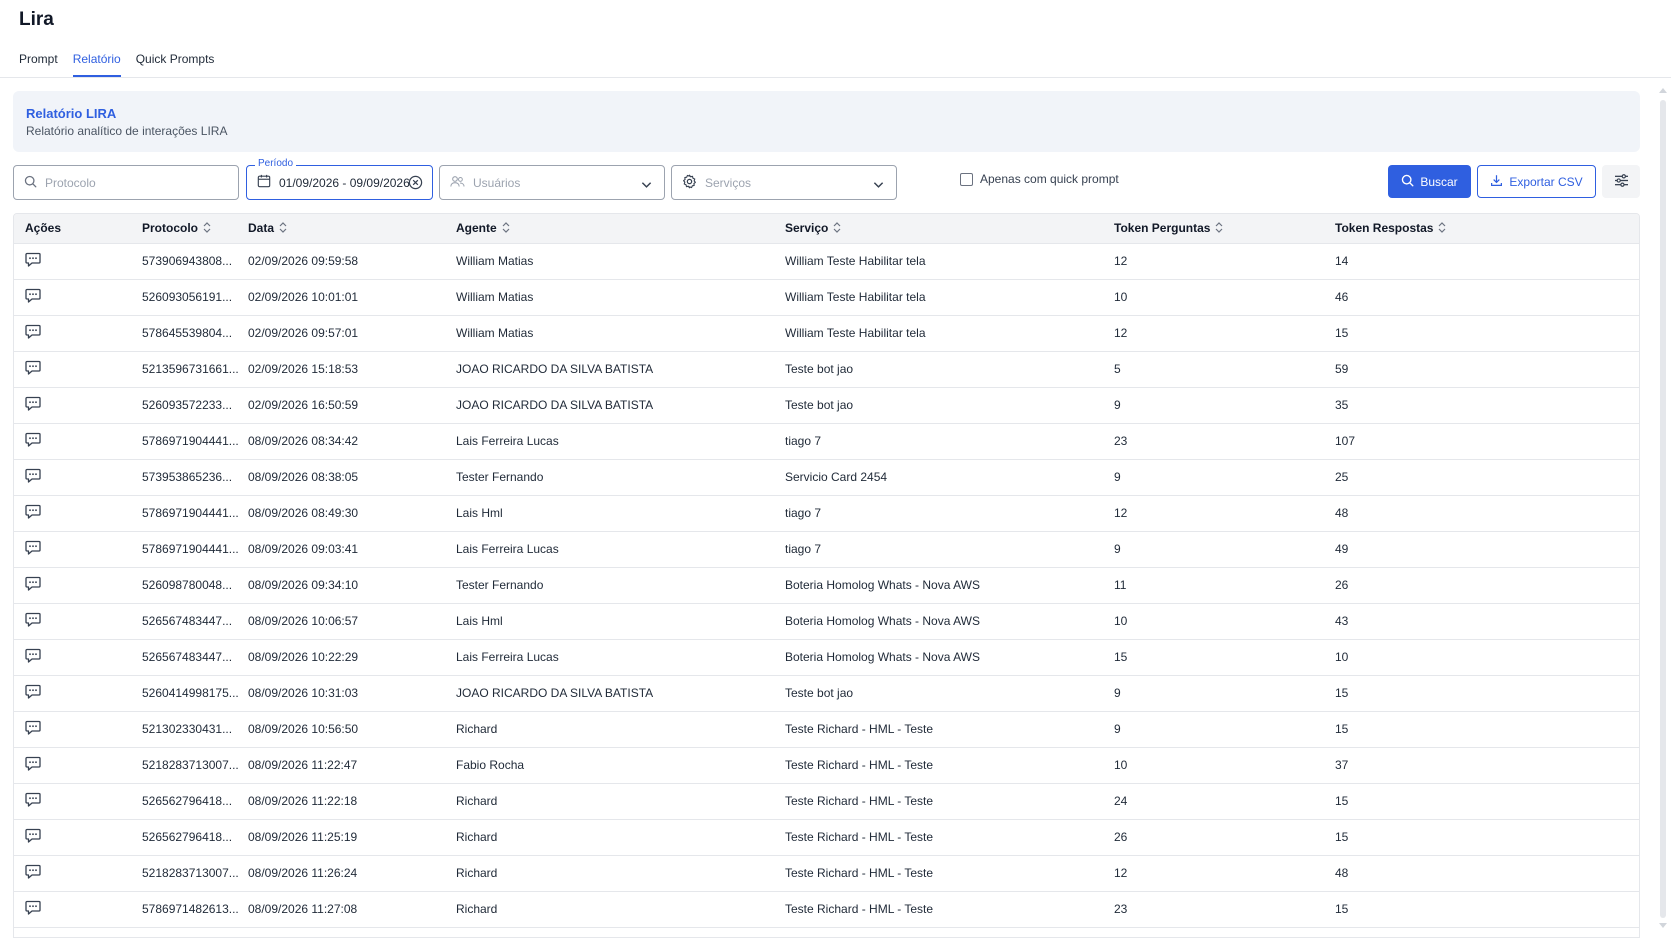 The image size is (1671, 938). What do you see at coordinates (1481, 477) in the screenshot?
I see `cell-token-respostas: 25` at bounding box center [1481, 477].